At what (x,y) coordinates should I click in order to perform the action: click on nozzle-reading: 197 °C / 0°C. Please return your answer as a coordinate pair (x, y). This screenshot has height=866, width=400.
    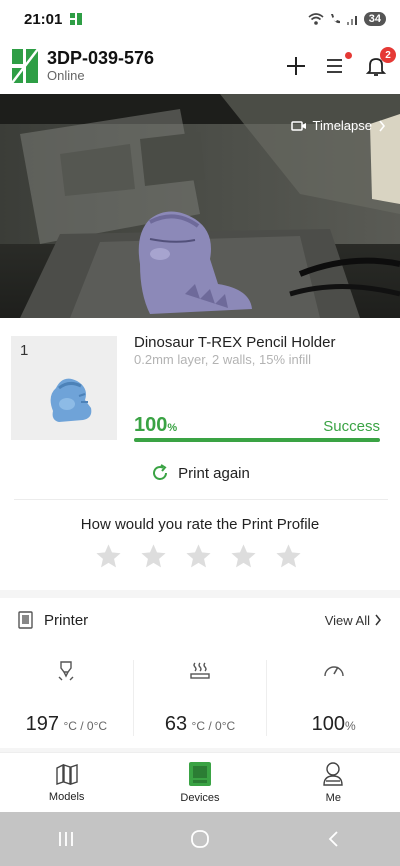
    Looking at the image, I should click on (66, 724).